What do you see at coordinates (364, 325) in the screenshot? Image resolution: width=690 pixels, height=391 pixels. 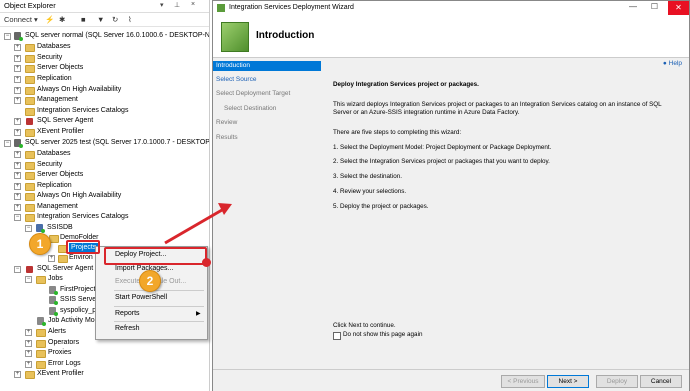 I see `click-next-text: Click Next to continue.` at bounding box center [364, 325].